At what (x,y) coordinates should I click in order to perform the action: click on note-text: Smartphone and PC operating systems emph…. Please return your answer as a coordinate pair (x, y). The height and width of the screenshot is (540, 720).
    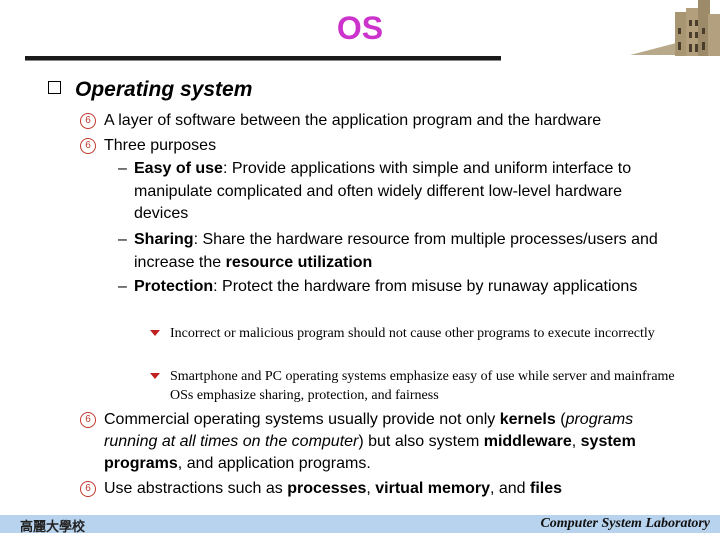
    Looking at the image, I should click on (422, 386).